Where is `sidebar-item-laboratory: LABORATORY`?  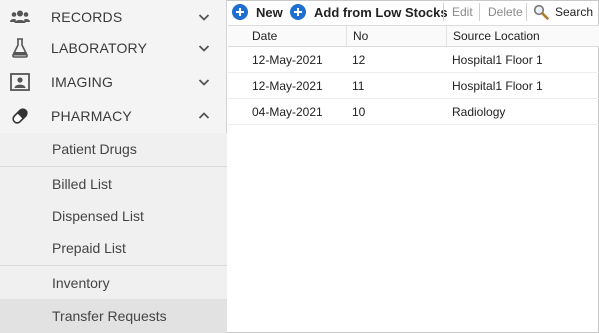 sidebar-item-laboratory: LABORATORY is located at coordinates (113, 48).